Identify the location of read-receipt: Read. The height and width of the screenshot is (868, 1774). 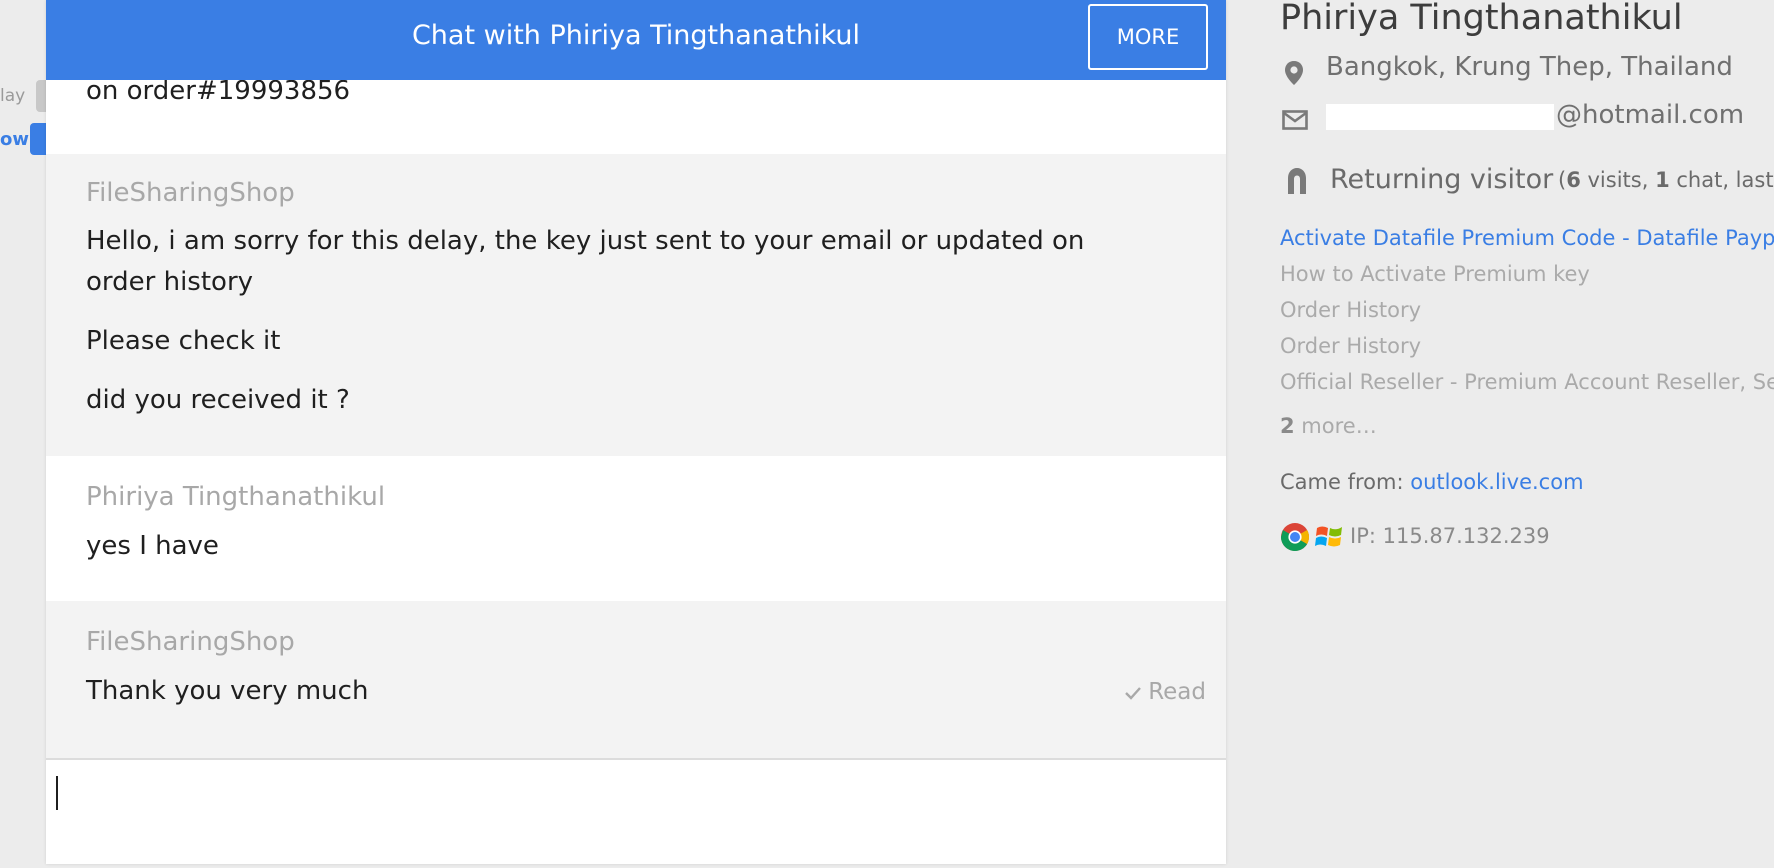
(1165, 692).